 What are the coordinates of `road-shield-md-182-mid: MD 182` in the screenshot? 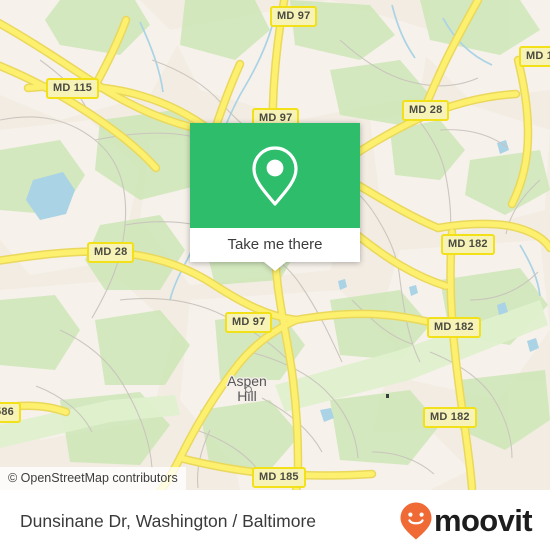 It's located at (454, 327).